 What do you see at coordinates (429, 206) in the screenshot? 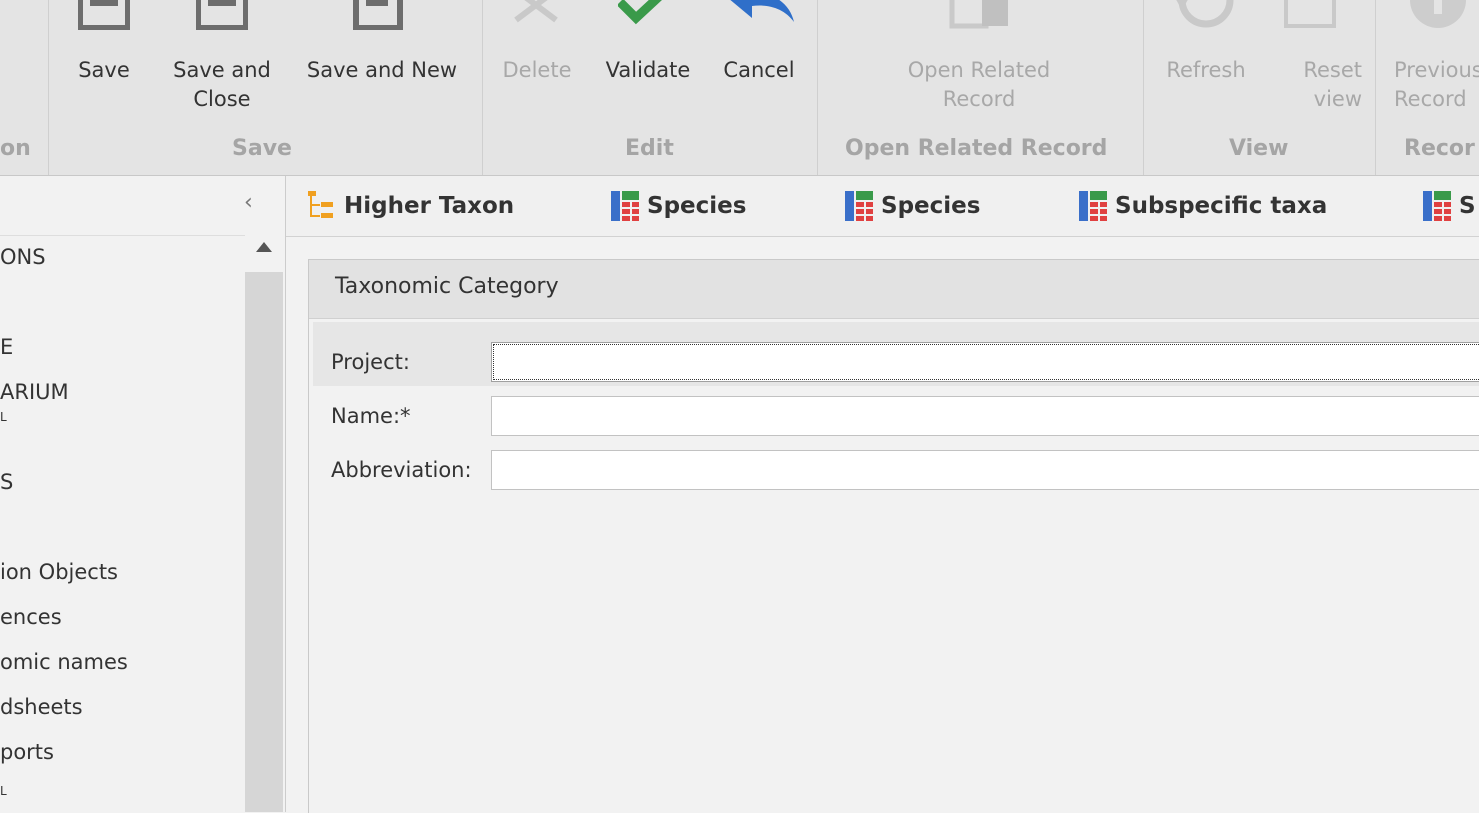
I see `tab-label: Higher Taxon` at bounding box center [429, 206].